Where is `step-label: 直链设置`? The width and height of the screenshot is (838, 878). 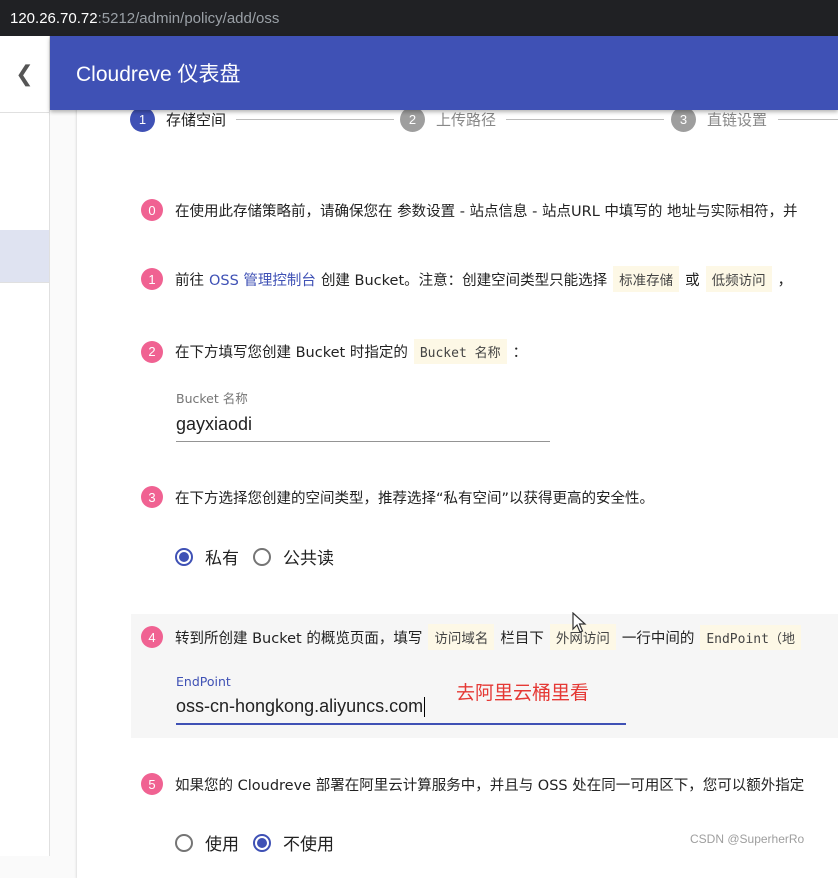 step-label: 直链设置 is located at coordinates (737, 120).